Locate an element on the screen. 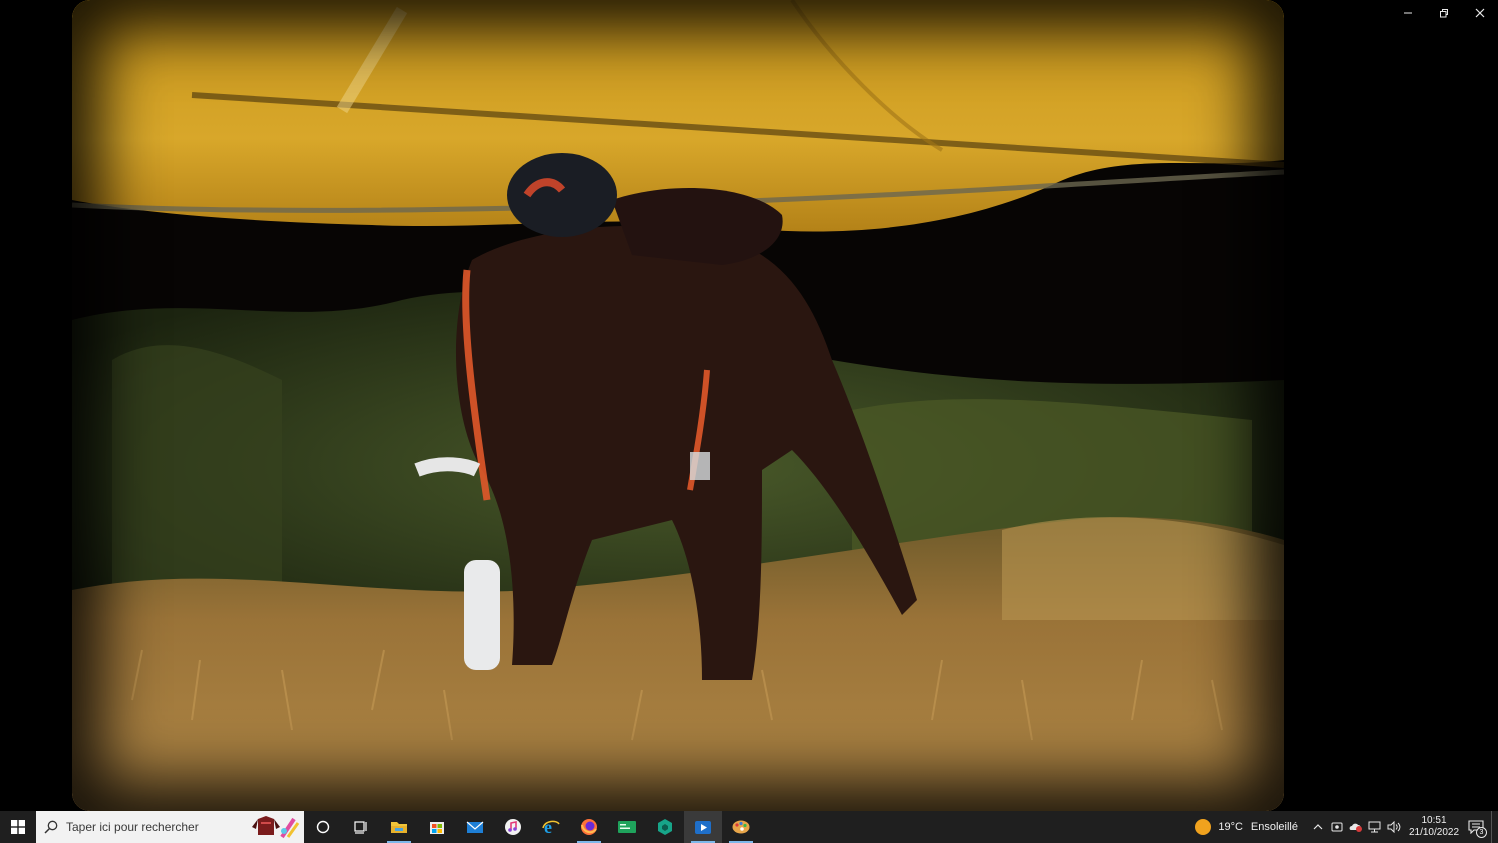  task-view-icon is located at coordinates (360, 827).